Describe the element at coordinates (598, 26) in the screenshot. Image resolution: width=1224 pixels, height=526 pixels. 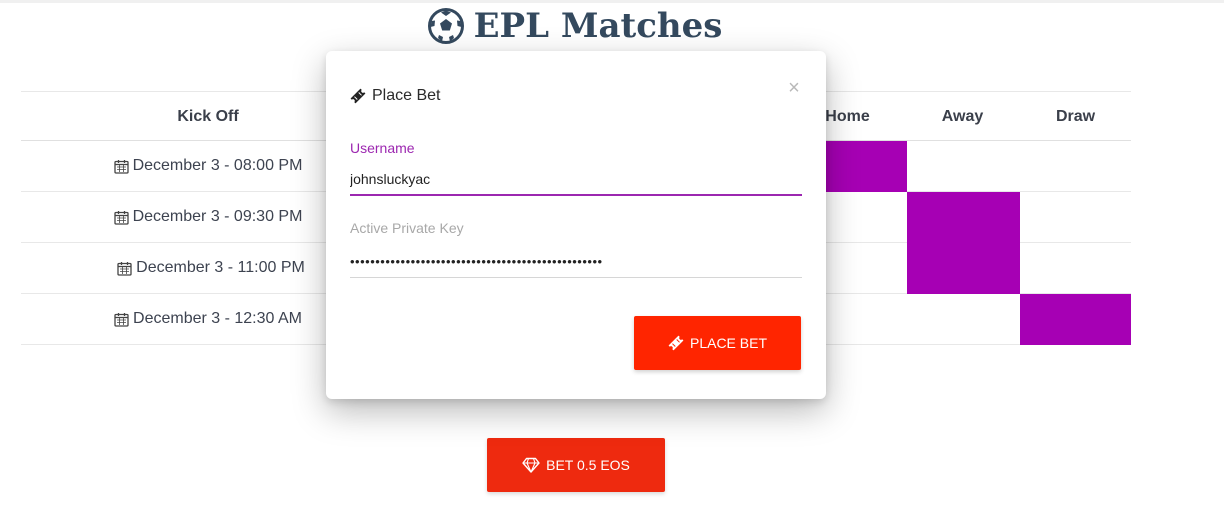
I see `page-title-text: EPL Matches` at that location.